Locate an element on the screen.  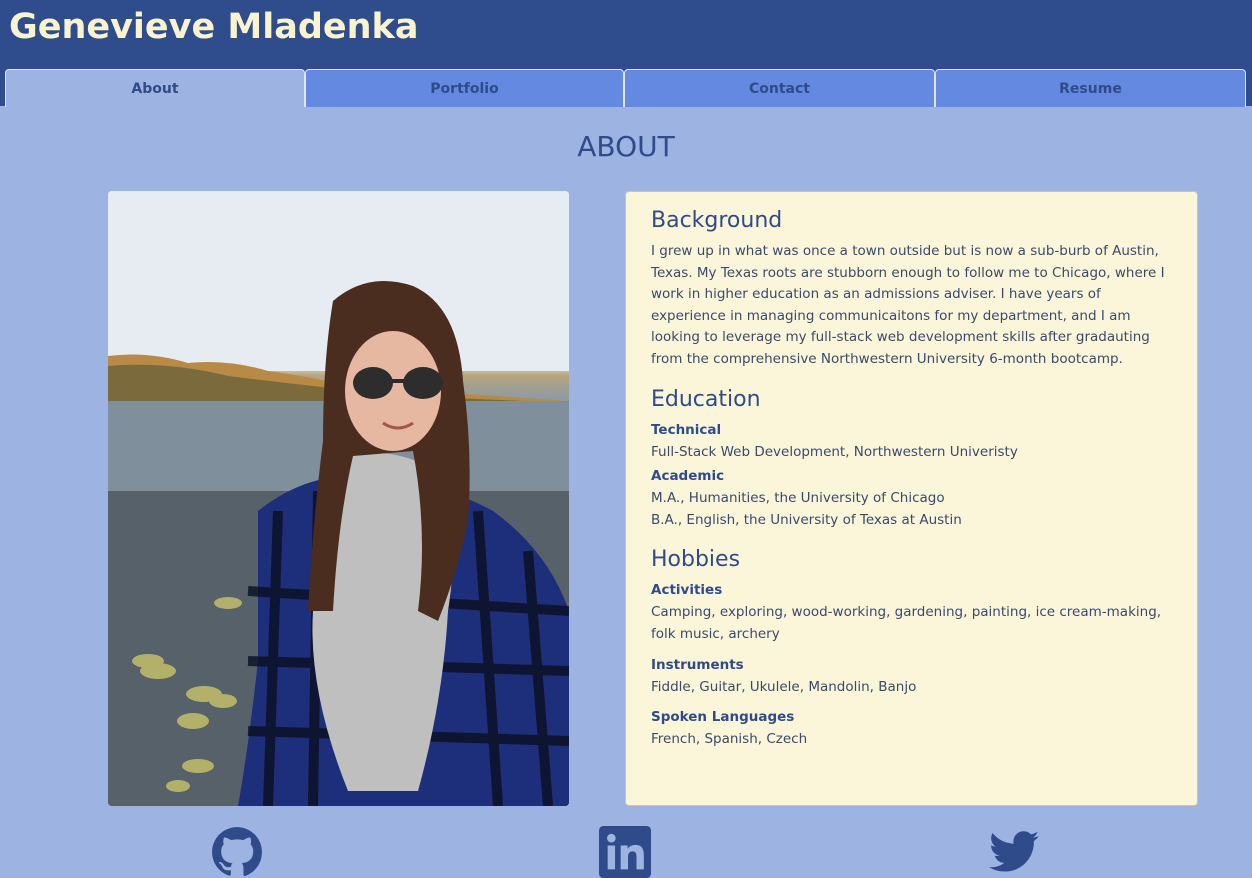
hobbies-heading: Hobbies is located at coordinates (696, 560).